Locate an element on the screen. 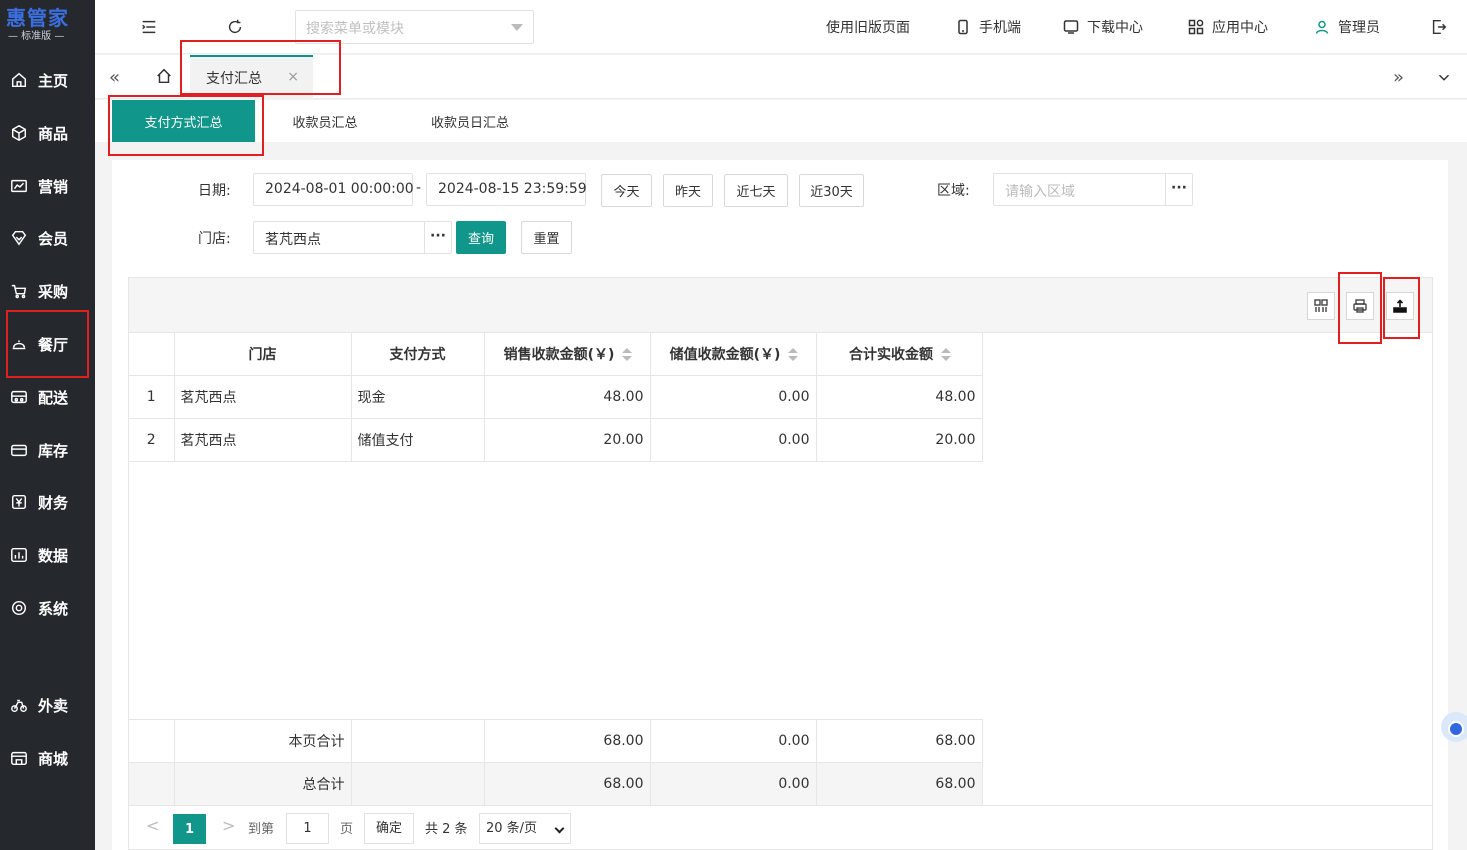 This screenshot has height=850, width=1467. sidebar-item-mall: 商城 is located at coordinates (47, 758).